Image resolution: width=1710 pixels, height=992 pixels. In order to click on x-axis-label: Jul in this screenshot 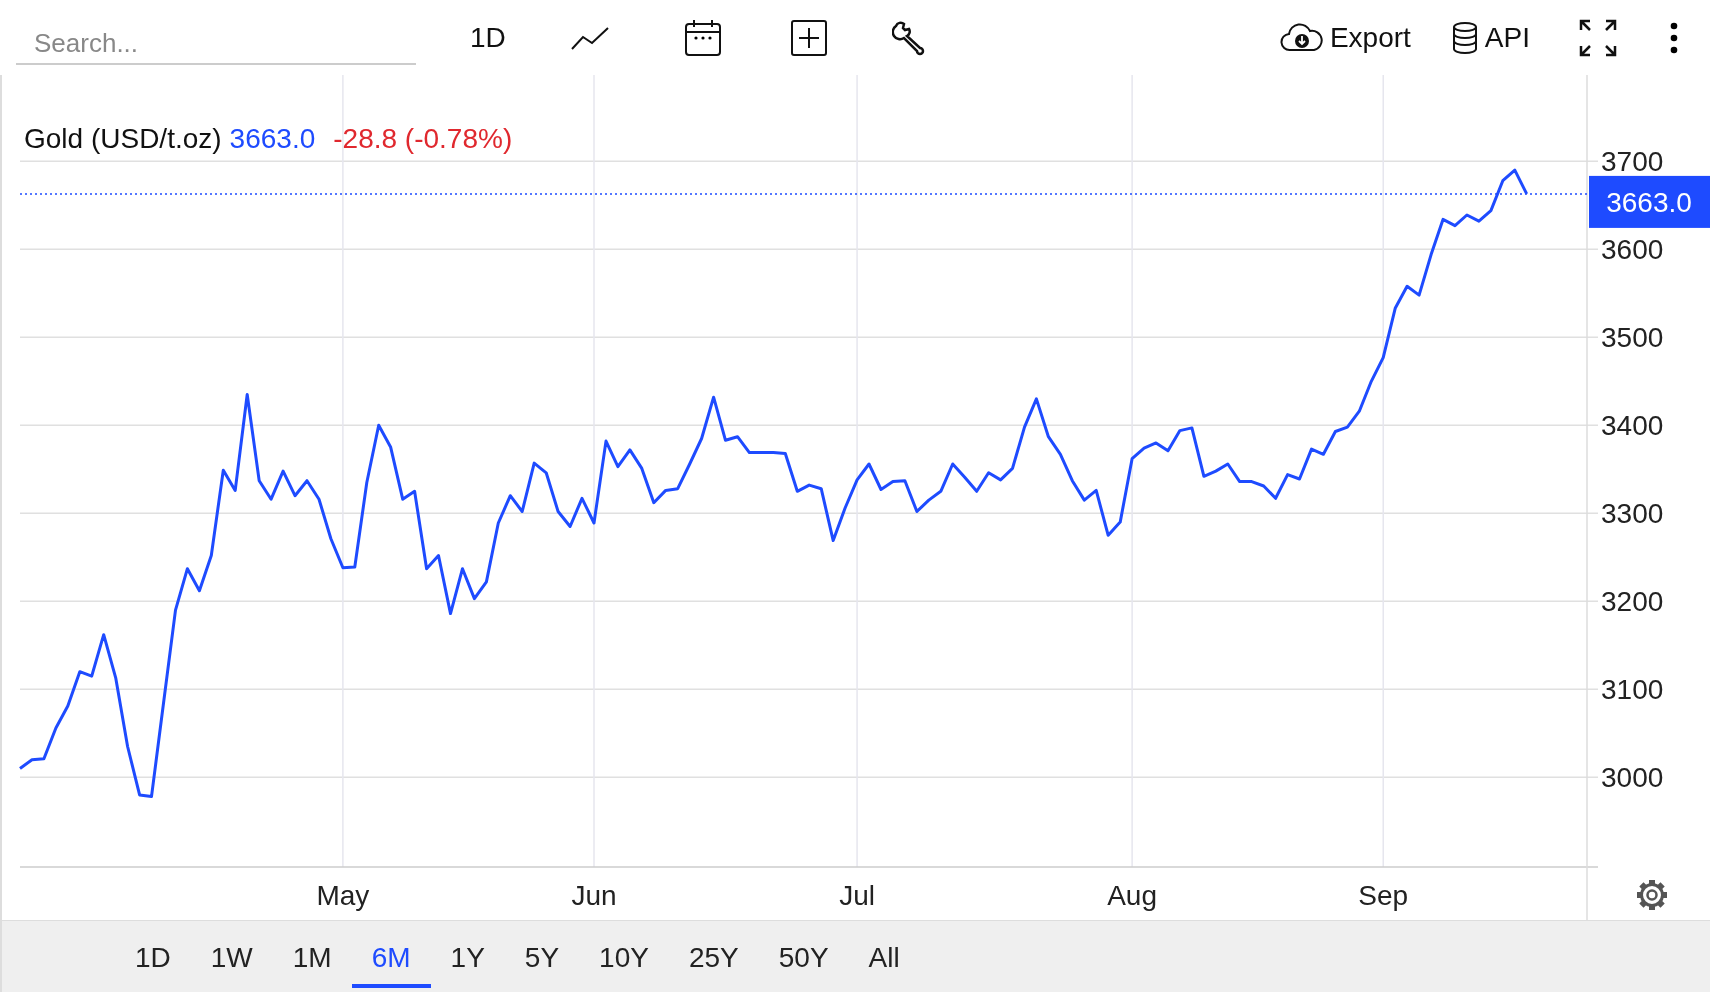, I will do `click(857, 895)`.